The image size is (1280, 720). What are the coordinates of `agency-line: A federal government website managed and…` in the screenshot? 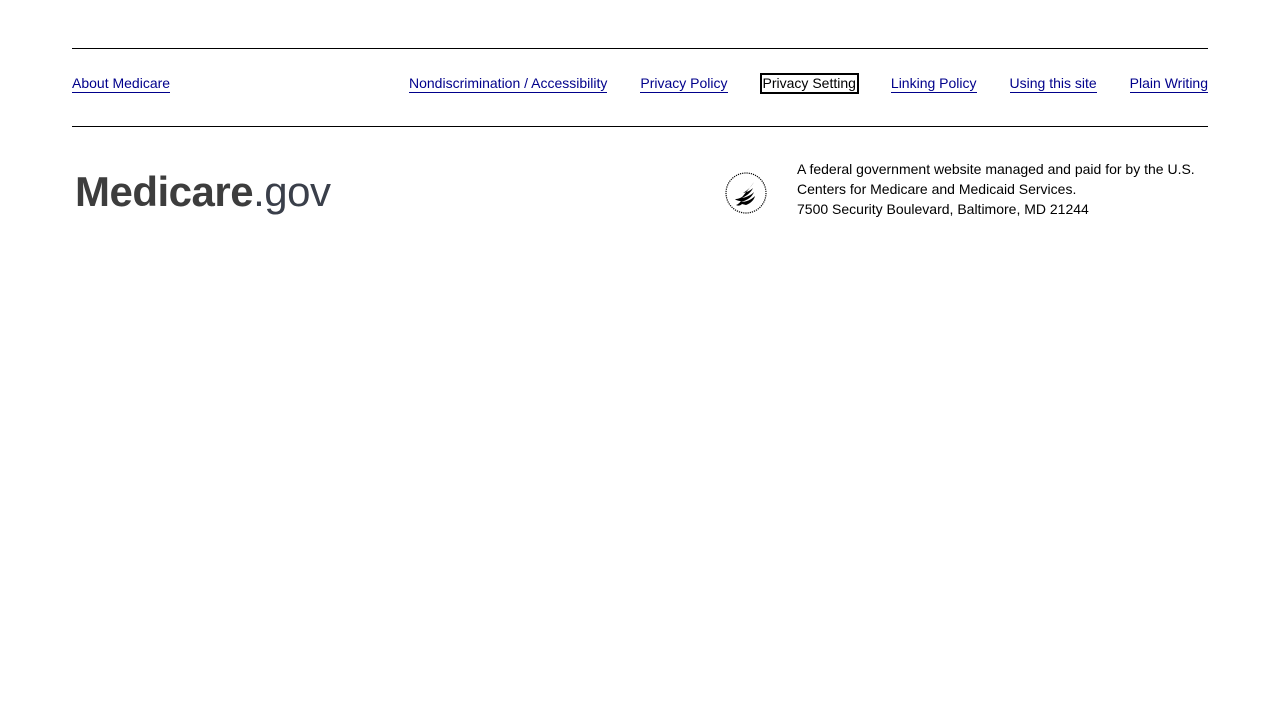 It's located at (996, 169).